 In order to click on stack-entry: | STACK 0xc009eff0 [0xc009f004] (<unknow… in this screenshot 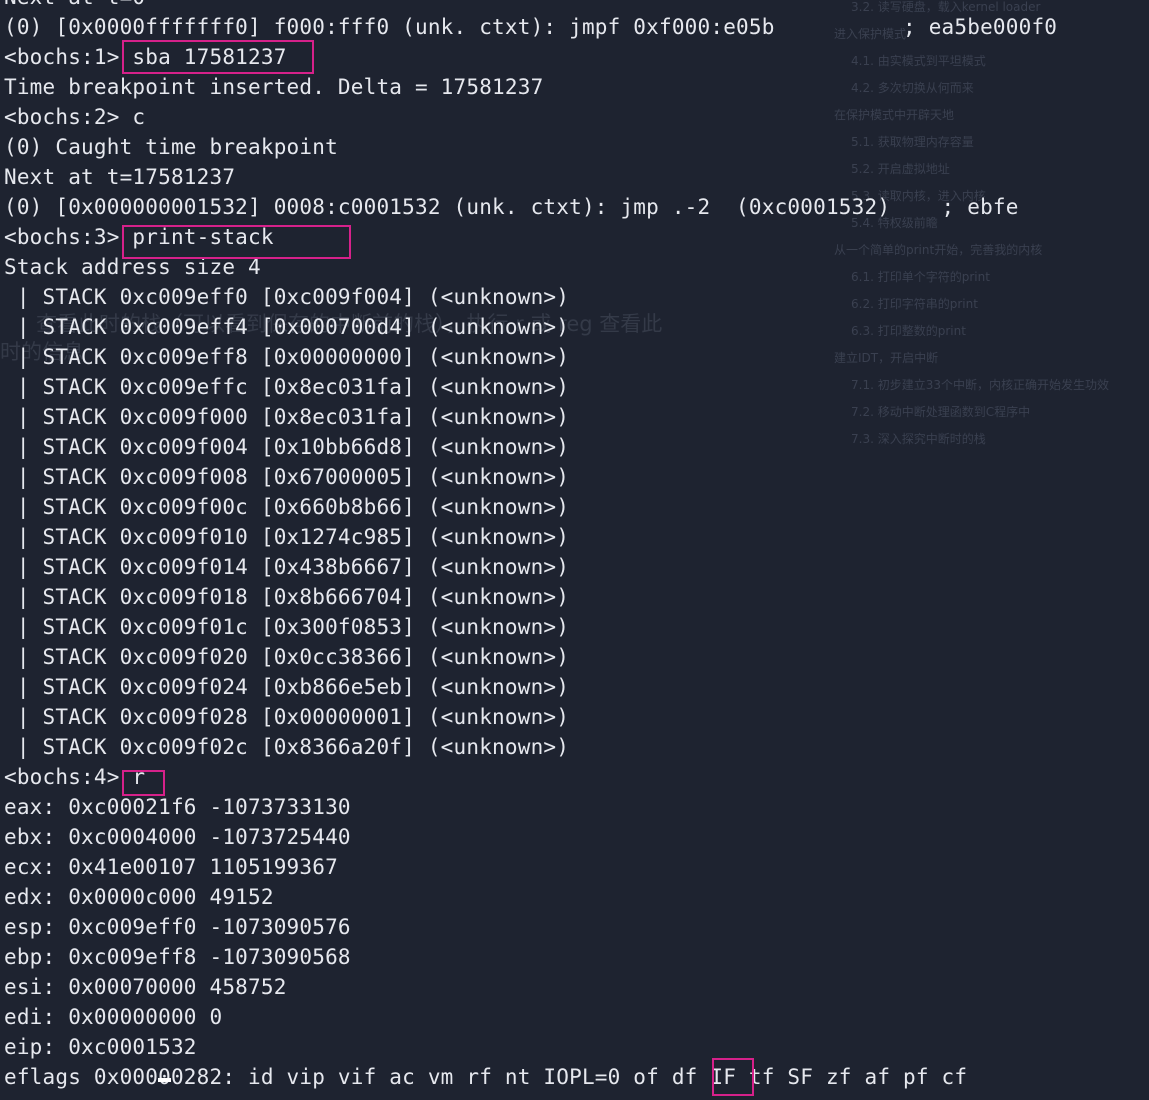, I will do `click(287, 297)`.